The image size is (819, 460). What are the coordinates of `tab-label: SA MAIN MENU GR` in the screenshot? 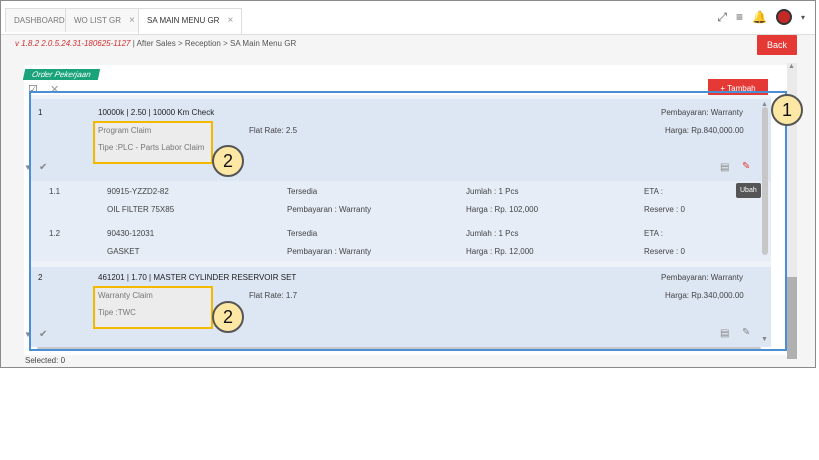 It's located at (183, 20).